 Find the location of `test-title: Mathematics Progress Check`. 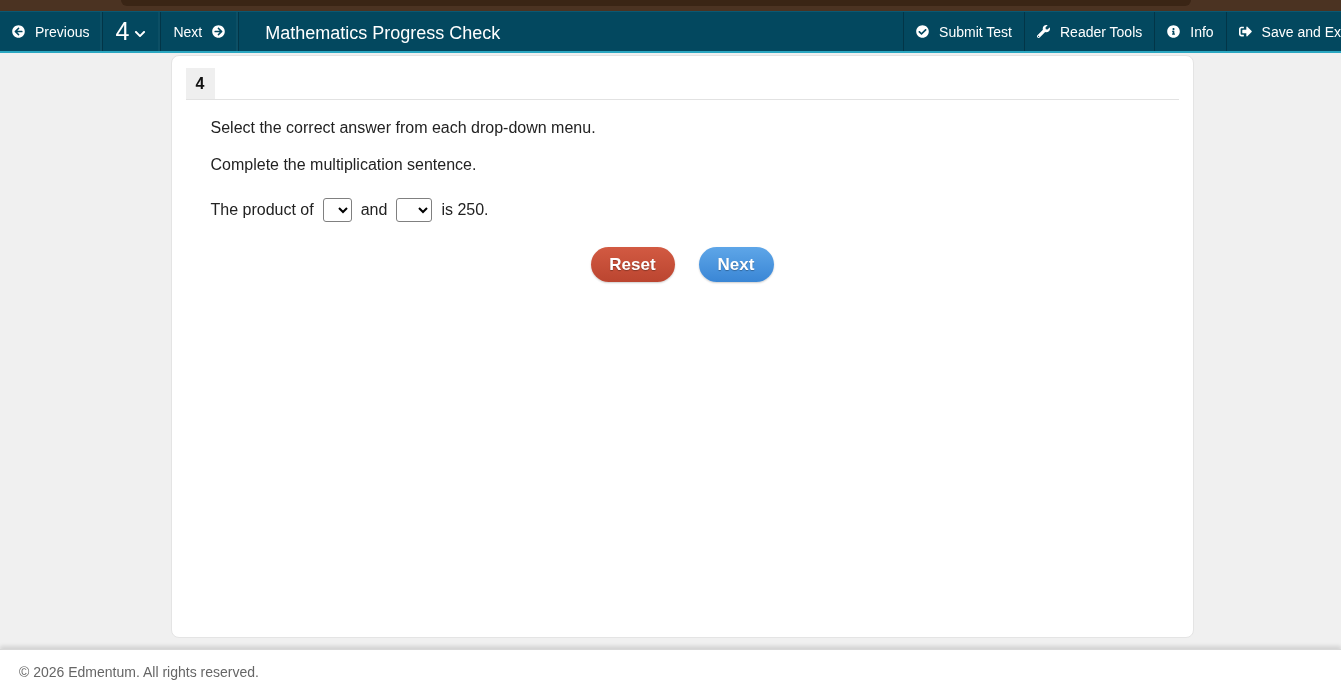

test-title: Mathematics Progress Check is located at coordinates (383, 33).